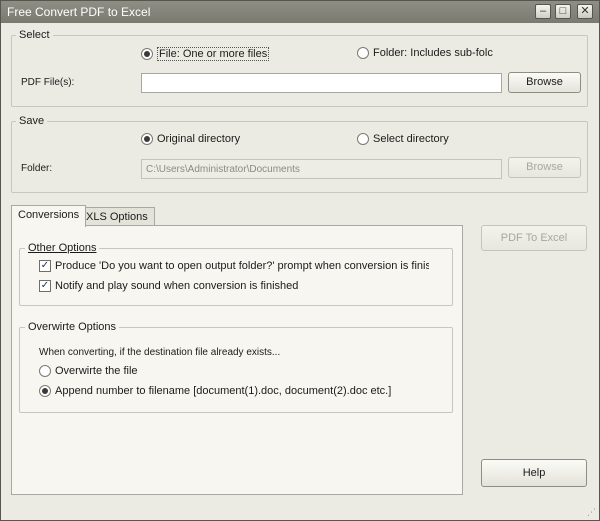 This screenshot has width=600, height=521. I want to click on radio-overwrite-file: Overwirte the file, so click(88, 371).